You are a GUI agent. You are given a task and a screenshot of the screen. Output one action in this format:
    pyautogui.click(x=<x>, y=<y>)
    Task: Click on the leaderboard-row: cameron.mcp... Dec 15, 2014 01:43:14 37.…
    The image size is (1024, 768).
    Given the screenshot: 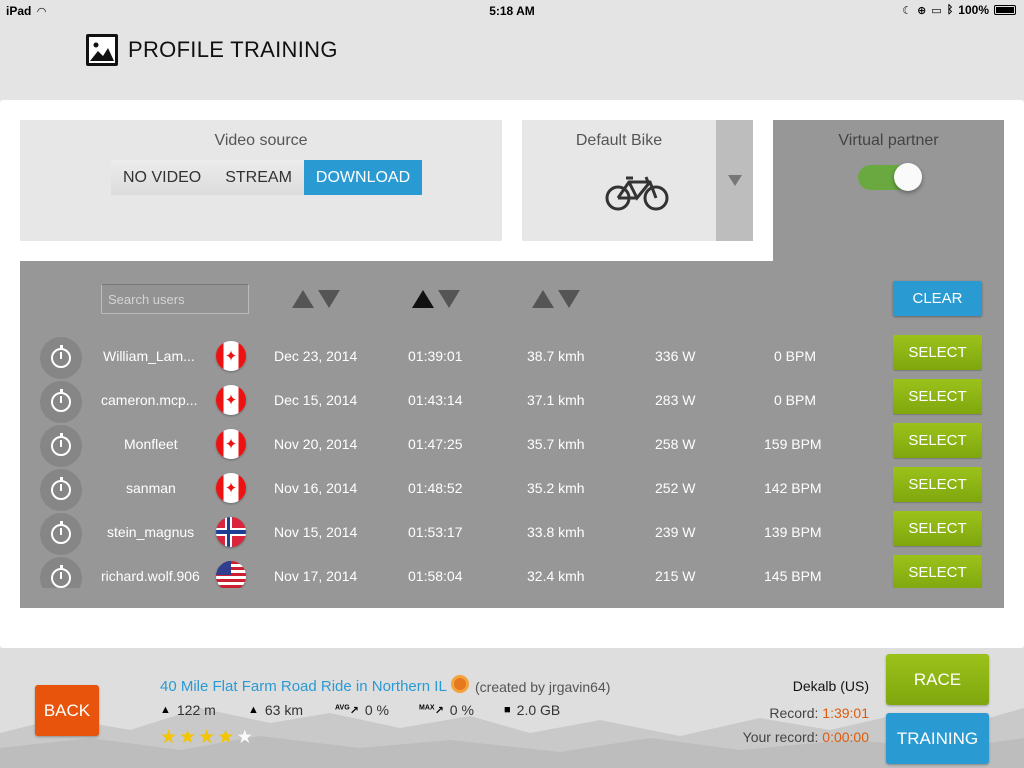 What is the action you would take?
    pyautogui.click(x=512, y=401)
    